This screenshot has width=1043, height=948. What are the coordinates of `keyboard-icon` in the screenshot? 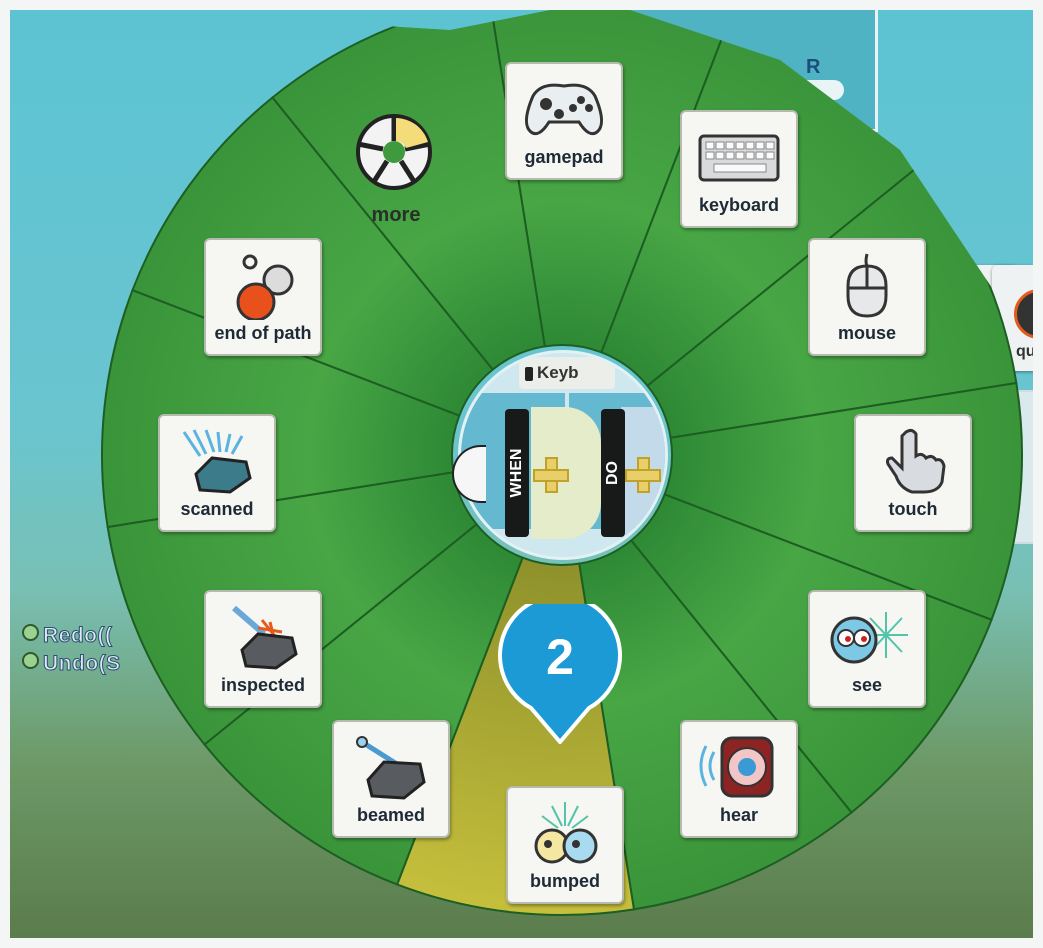 It's located at (739, 158).